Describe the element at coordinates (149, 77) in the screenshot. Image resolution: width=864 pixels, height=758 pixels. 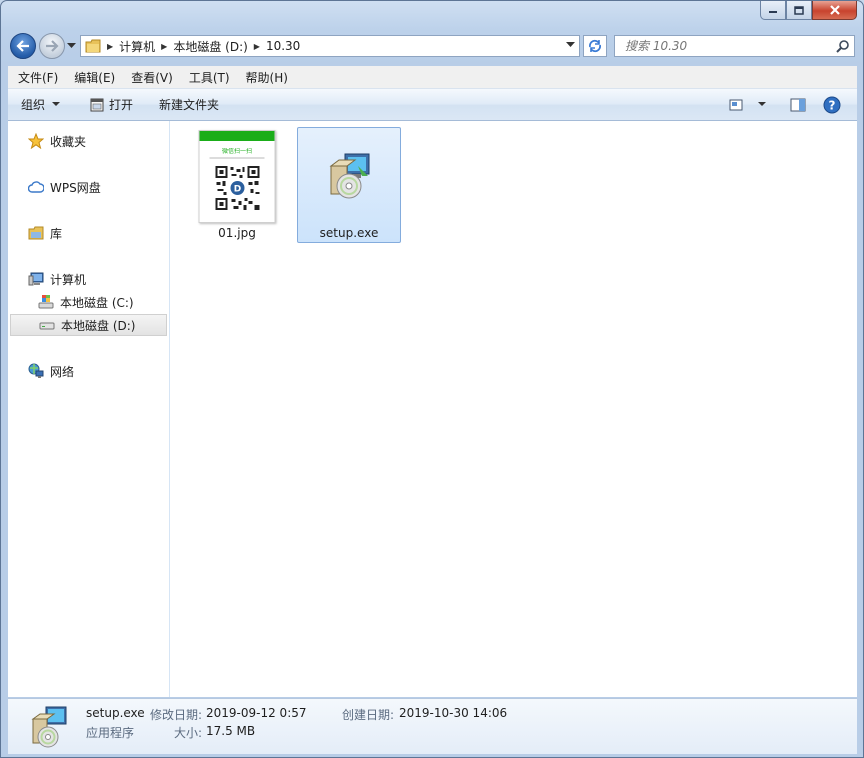
I see `menu-view: 查看(V)` at that location.